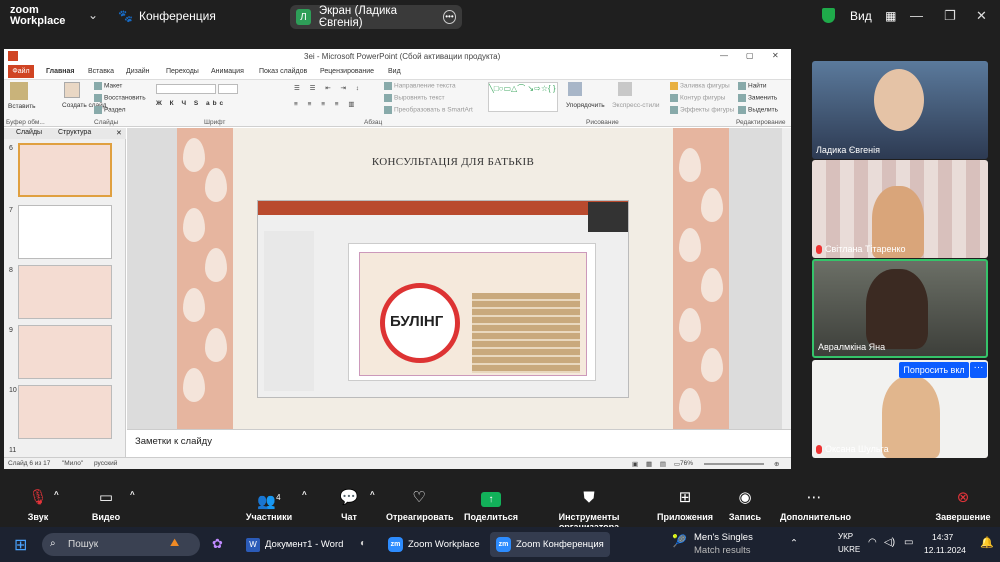 The height and width of the screenshot is (562, 1000). Describe the element at coordinates (872, 542) in the screenshot. I see `network-icon: ◠` at that location.